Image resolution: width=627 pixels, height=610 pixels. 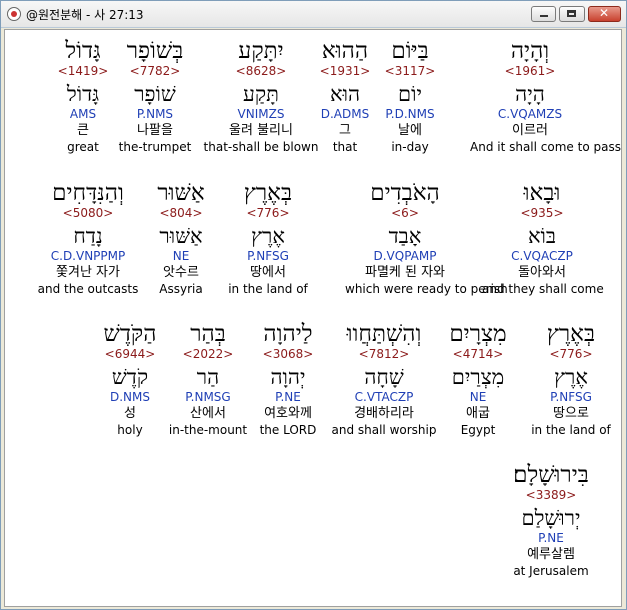 What do you see at coordinates (130, 430) in the screenshot?
I see `english-gloss: holy` at bounding box center [130, 430].